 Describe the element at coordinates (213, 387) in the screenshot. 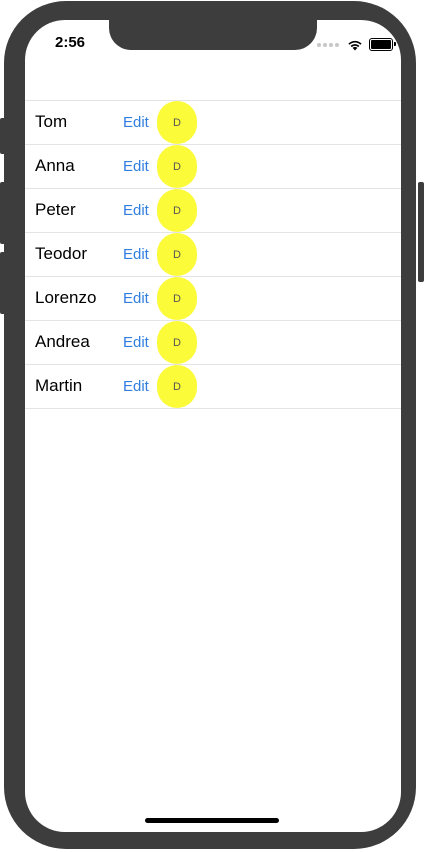

I see `list-item: Martin Edit D` at that location.